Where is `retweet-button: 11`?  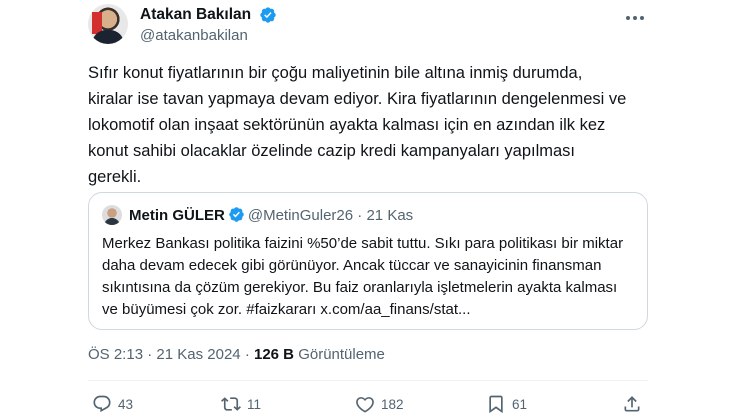
retweet-button: 11 is located at coordinates (241, 404).